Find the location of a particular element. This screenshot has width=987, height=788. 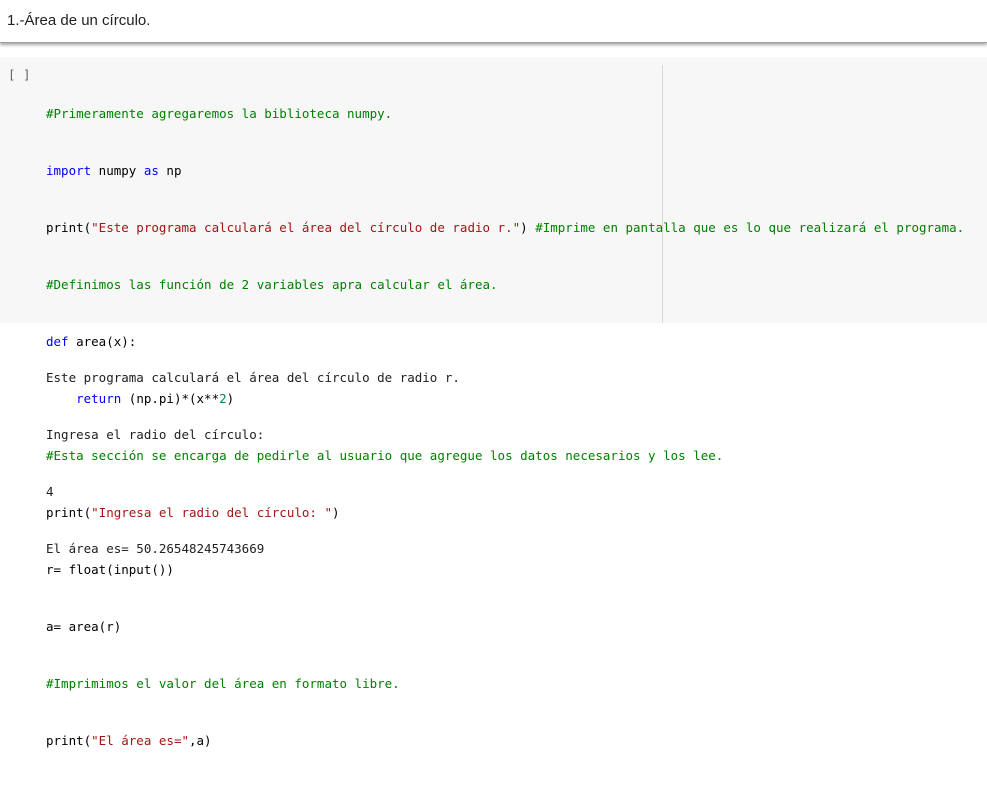

output-line: 4 is located at coordinates (50, 491).